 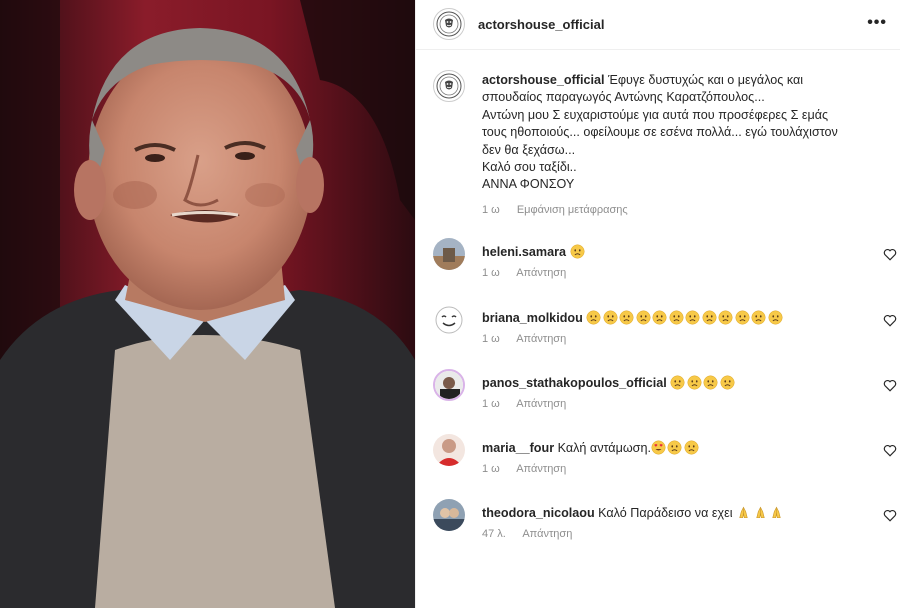 I want to click on comment-text: maria__four Καλή αντάμωση., so click(x=591, y=447).